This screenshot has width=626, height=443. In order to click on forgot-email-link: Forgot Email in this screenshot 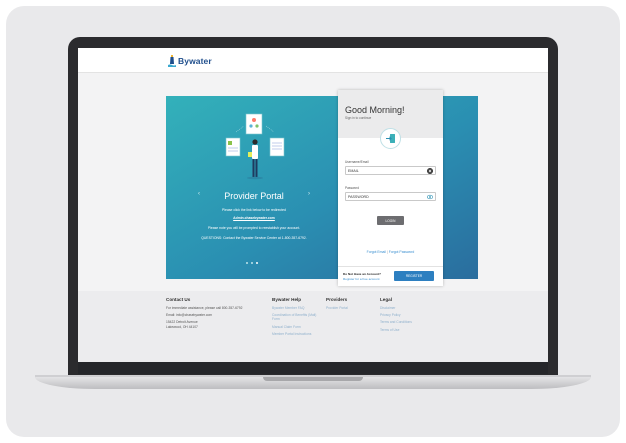, I will do `click(376, 252)`.